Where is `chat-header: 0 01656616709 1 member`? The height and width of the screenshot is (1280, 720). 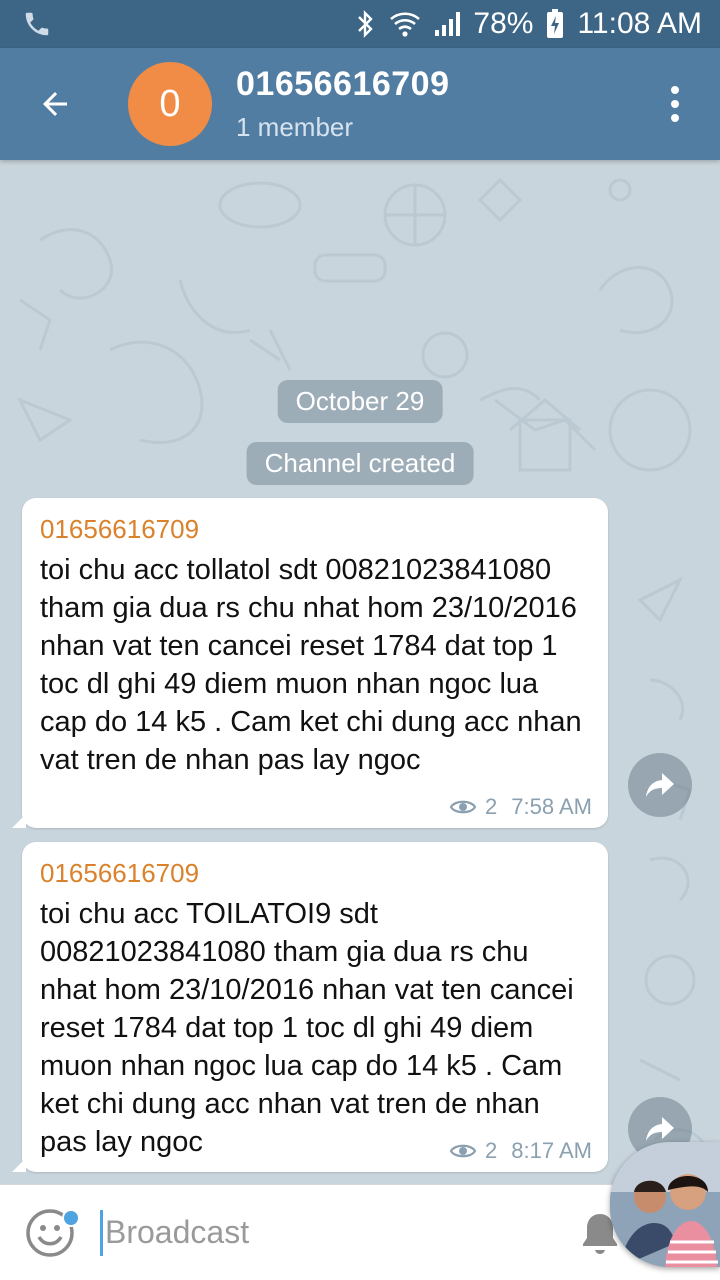 chat-header: 0 01656616709 1 member is located at coordinates (360, 104).